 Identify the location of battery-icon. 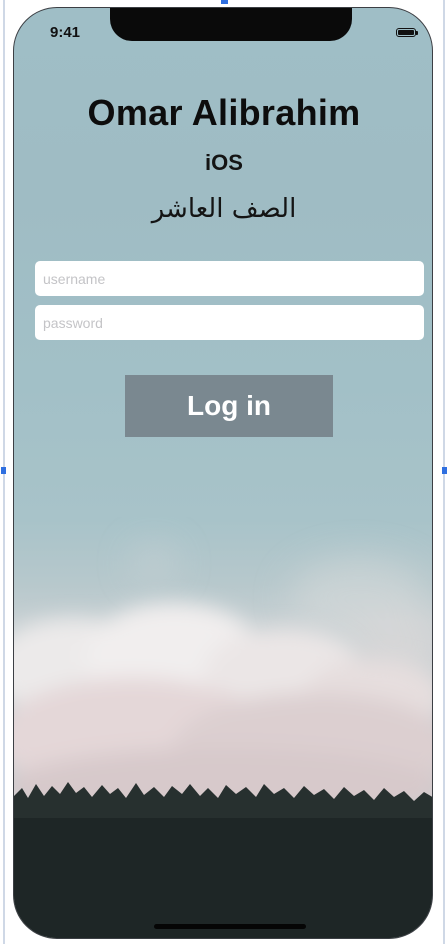
(407, 32).